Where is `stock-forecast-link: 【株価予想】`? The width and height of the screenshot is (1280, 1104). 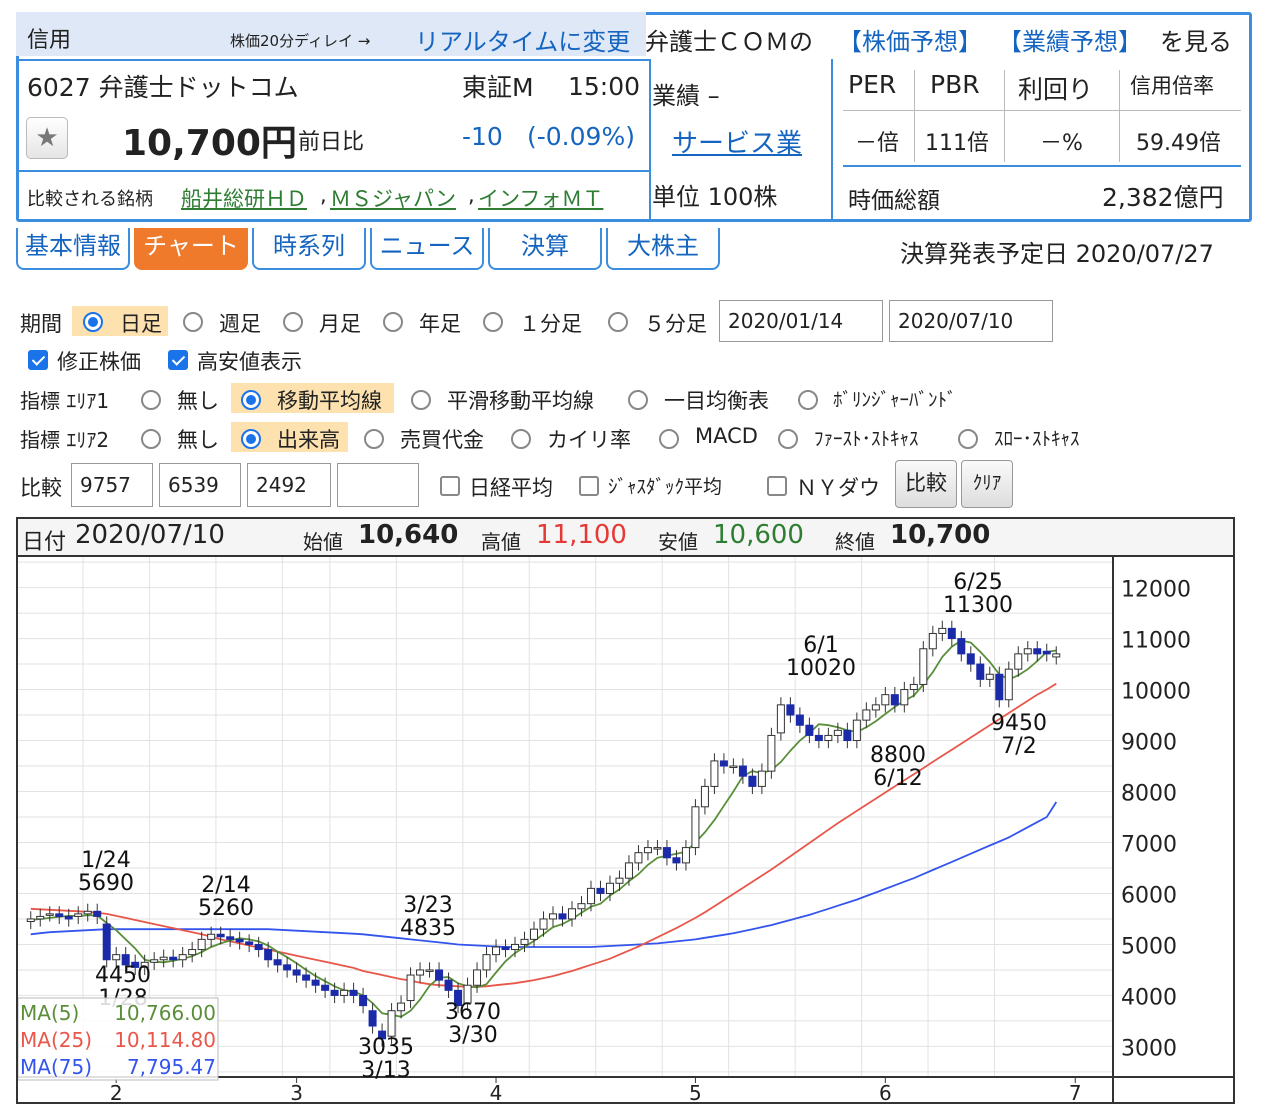 stock-forecast-link: 【株価予想】 is located at coordinates (910, 39).